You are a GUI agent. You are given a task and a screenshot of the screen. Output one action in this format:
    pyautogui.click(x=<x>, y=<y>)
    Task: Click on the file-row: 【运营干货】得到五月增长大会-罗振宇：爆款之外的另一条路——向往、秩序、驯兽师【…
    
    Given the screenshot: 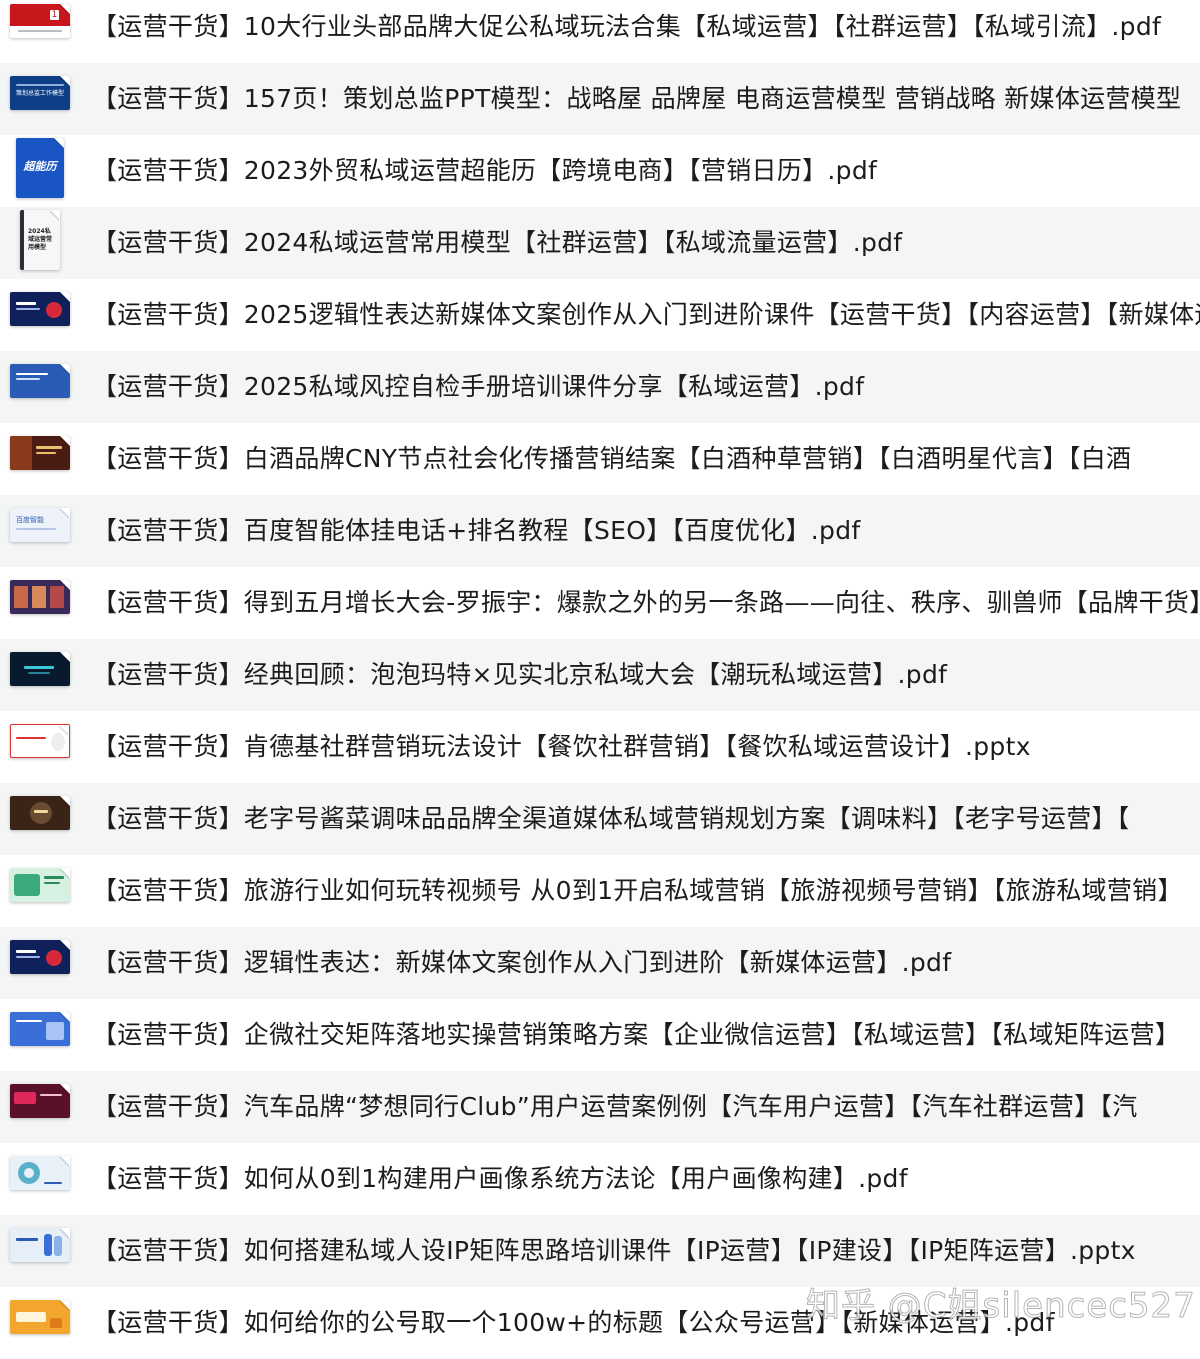 What is the action you would take?
    pyautogui.click(x=600, y=603)
    